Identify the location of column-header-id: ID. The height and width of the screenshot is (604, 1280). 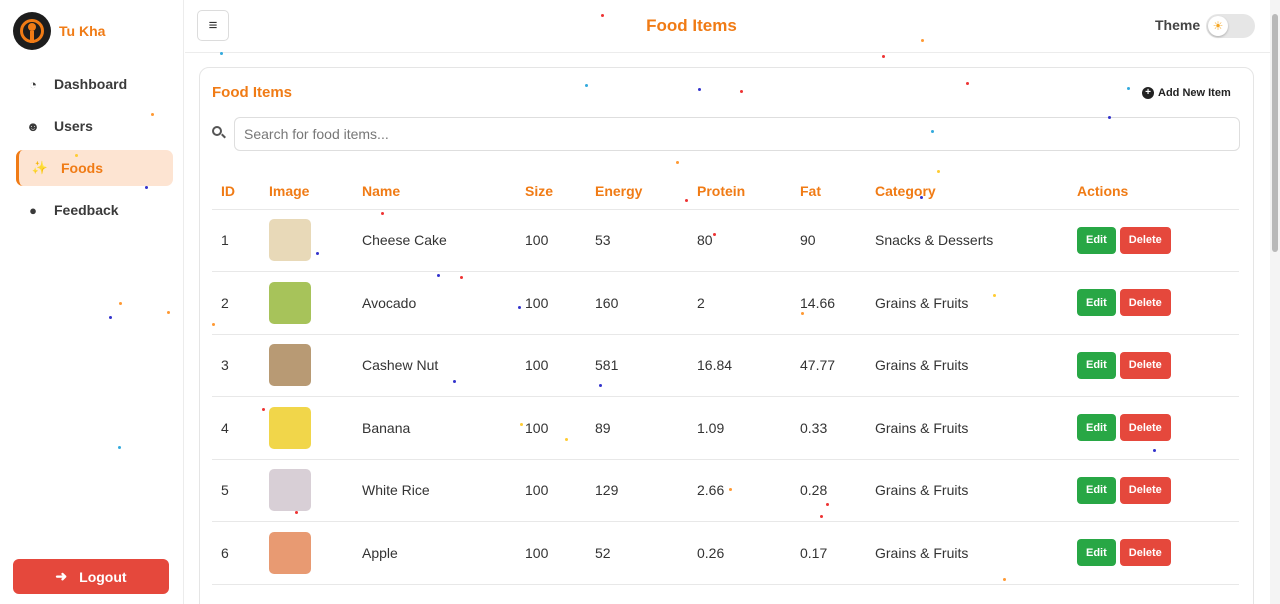
(236, 192).